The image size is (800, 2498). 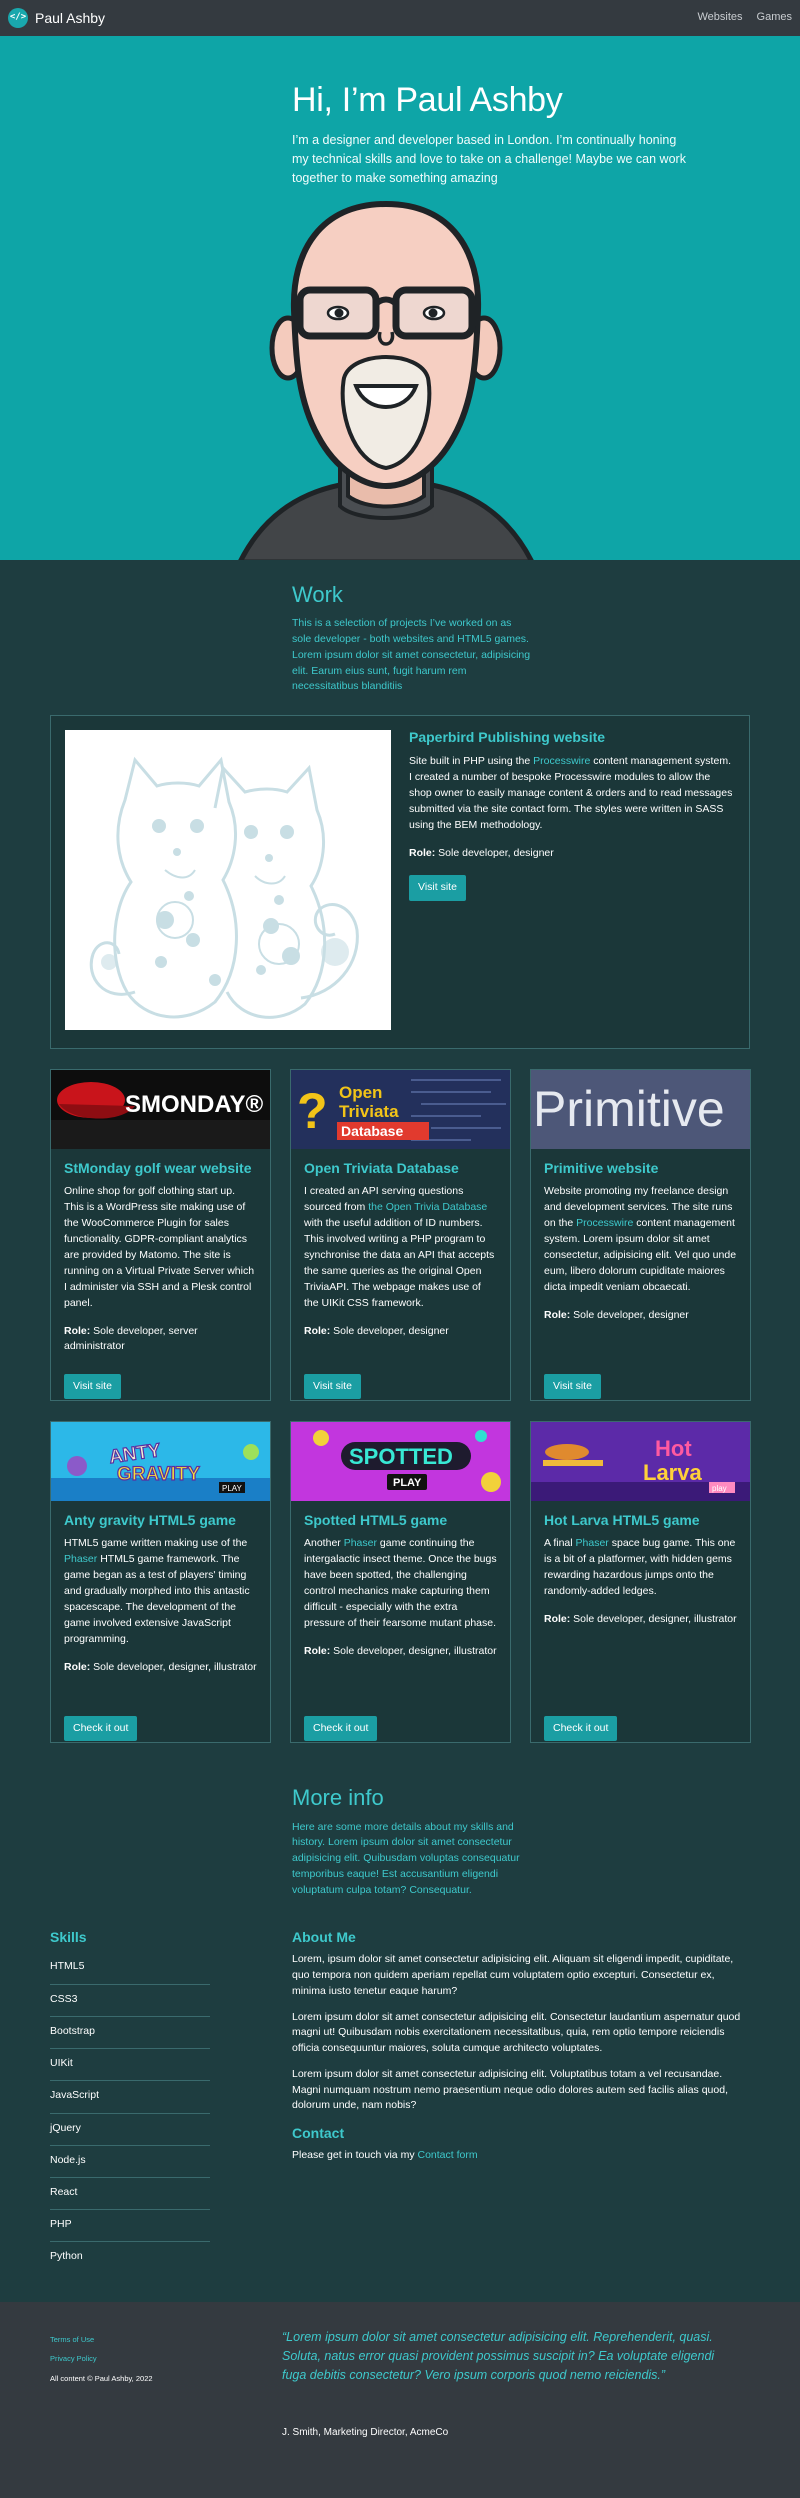 I want to click on svg-text: play, so click(x=719, y=1488).